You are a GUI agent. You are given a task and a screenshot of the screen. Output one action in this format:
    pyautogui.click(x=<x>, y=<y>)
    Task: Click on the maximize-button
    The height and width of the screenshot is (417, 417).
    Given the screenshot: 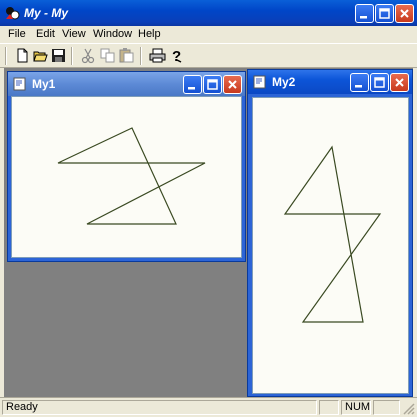 What is the action you would take?
    pyautogui.click(x=384, y=13)
    